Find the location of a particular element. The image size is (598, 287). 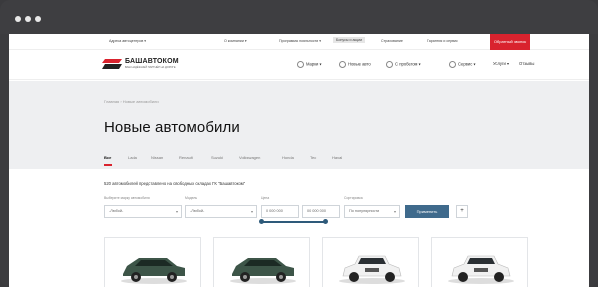

breadcrumb: Главная › Новые автомобили is located at coordinates (131, 101).